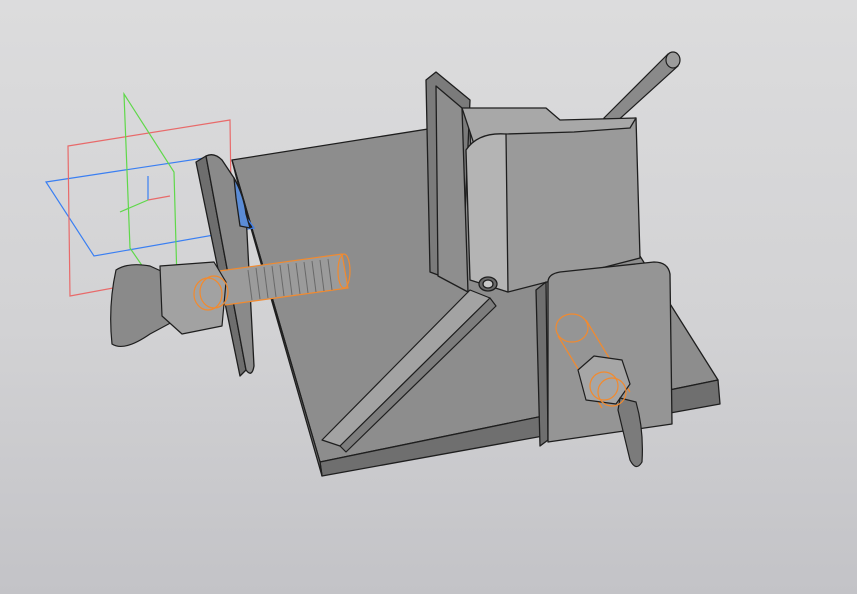  What do you see at coordinates (487, 213) in the screenshot?
I see `bracket-inner-corner` at bounding box center [487, 213].